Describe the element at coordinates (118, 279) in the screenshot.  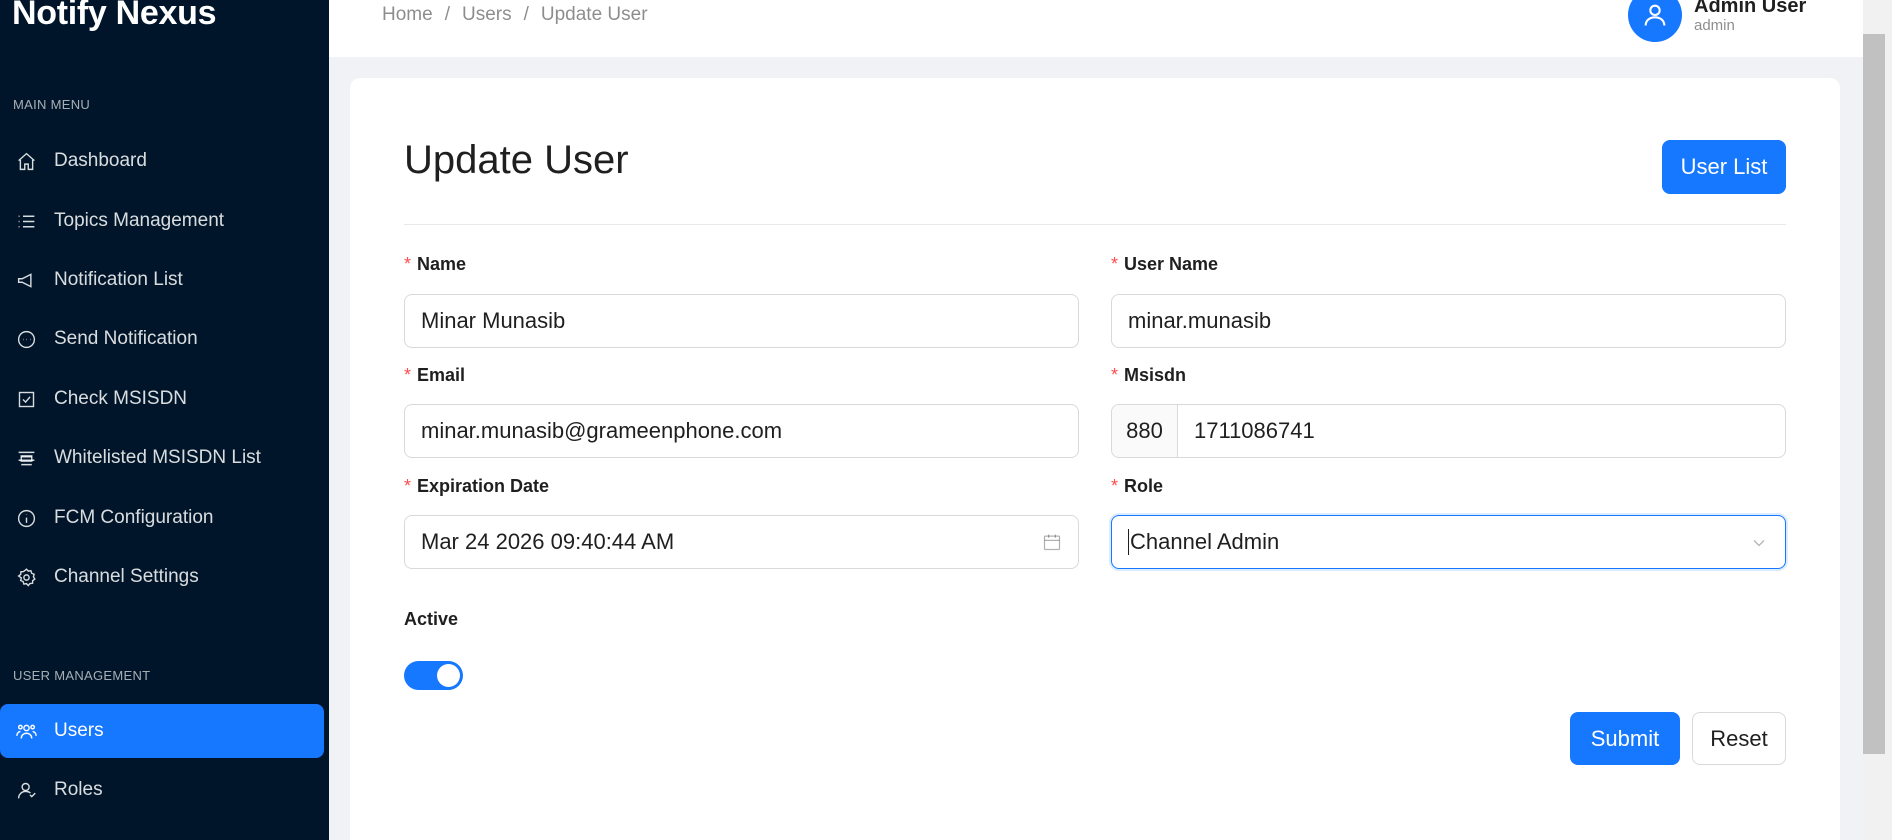
I see `sidebar-item-label: Notification List` at that location.